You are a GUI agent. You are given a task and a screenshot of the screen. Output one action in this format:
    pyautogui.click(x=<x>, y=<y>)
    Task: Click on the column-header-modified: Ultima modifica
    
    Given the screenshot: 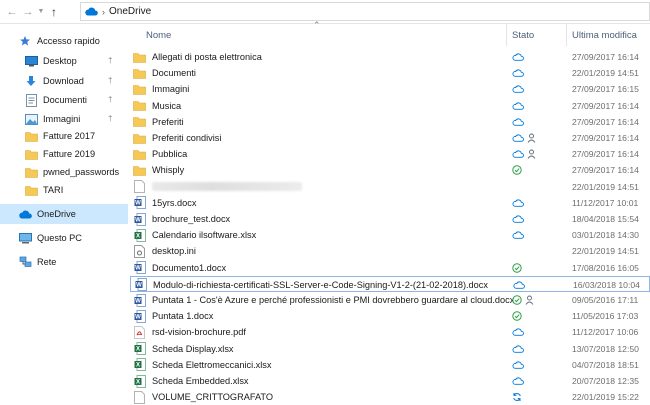 What is the action you would take?
    pyautogui.click(x=611, y=35)
    